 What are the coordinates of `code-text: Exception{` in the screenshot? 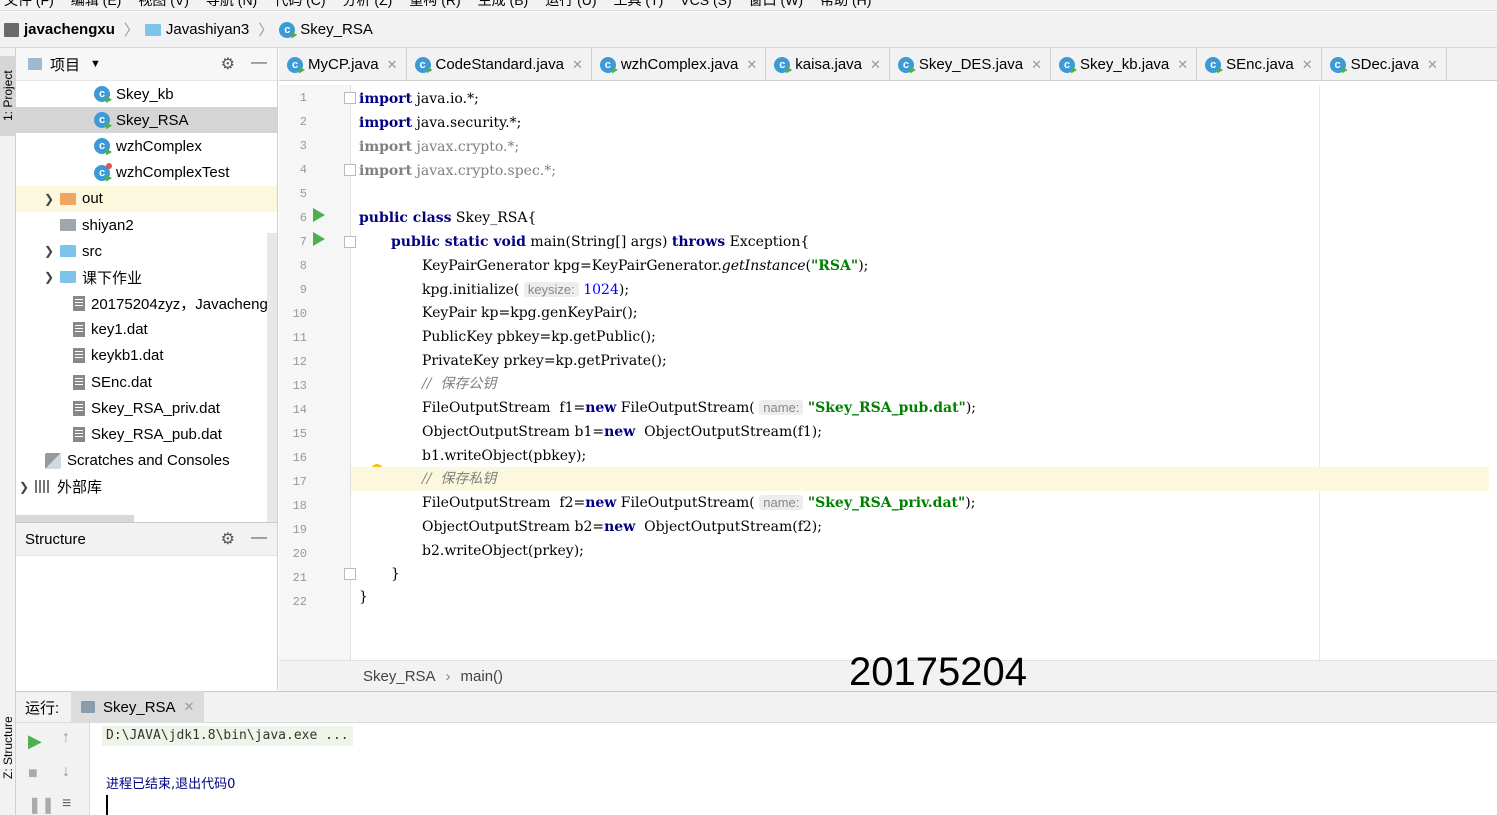 It's located at (767, 242).